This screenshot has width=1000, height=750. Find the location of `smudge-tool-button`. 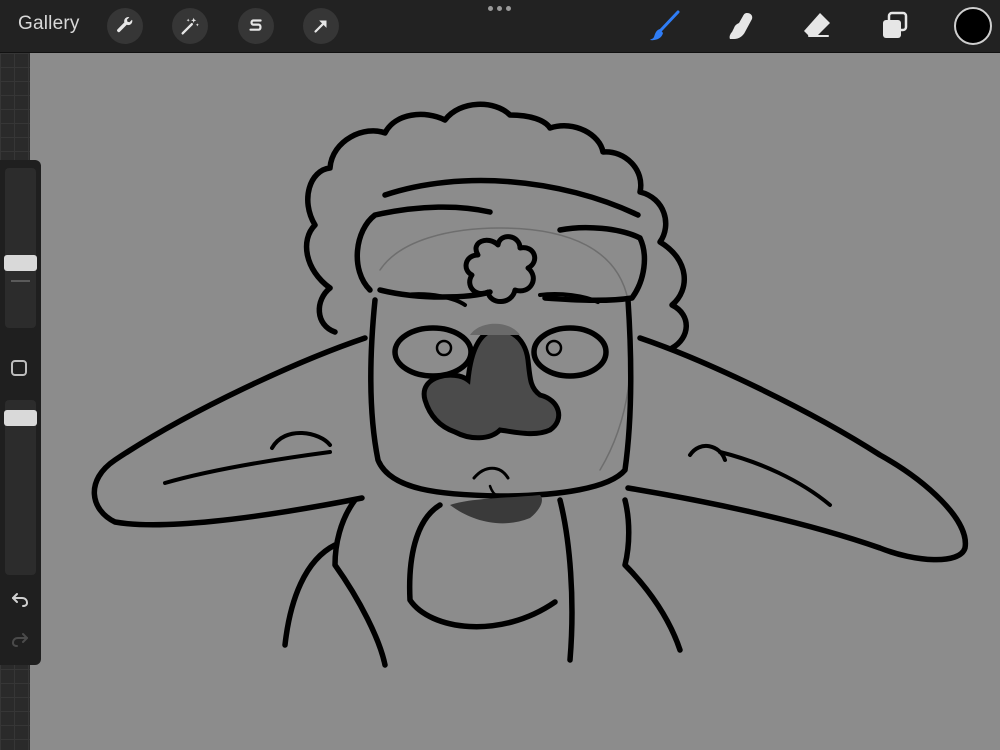

smudge-tool-button is located at coordinates (741, 26).